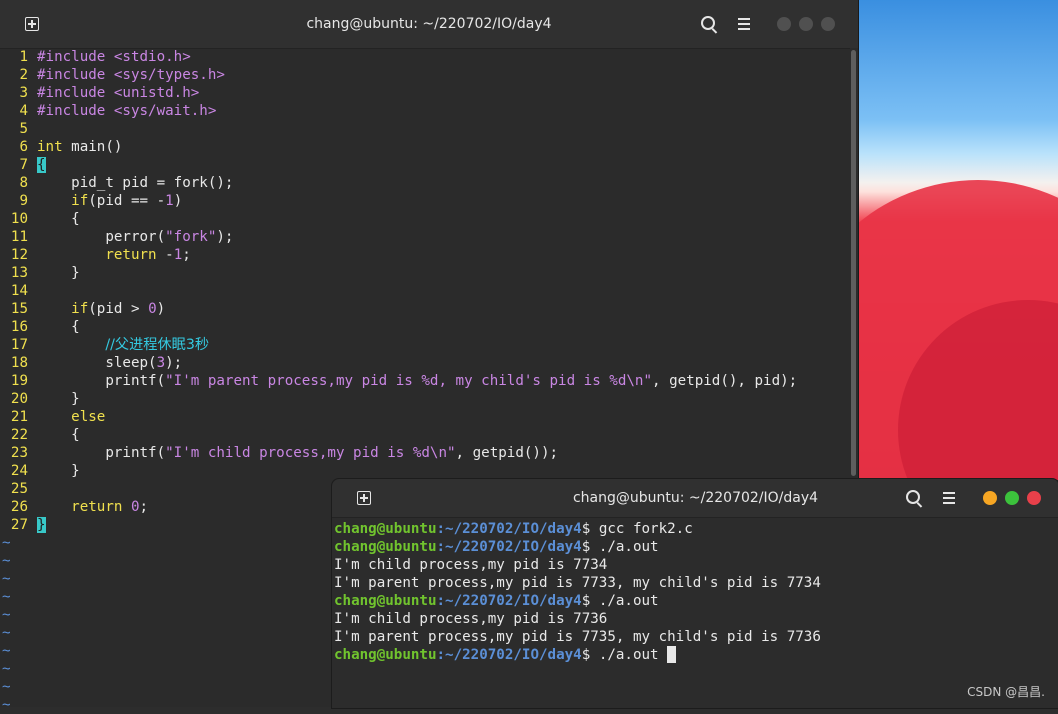  I want to click on line-number: 4, so click(23, 111).